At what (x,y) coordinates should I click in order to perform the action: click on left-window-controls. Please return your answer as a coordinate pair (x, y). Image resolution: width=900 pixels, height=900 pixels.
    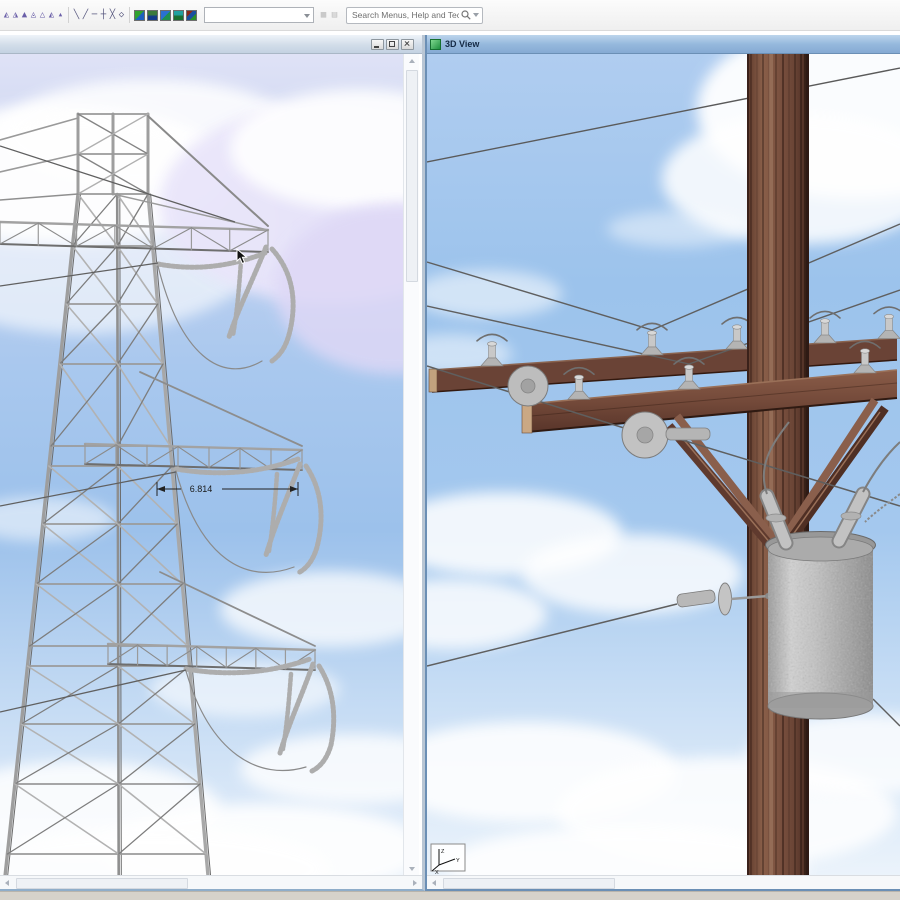
    Looking at the image, I should click on (392, 44).